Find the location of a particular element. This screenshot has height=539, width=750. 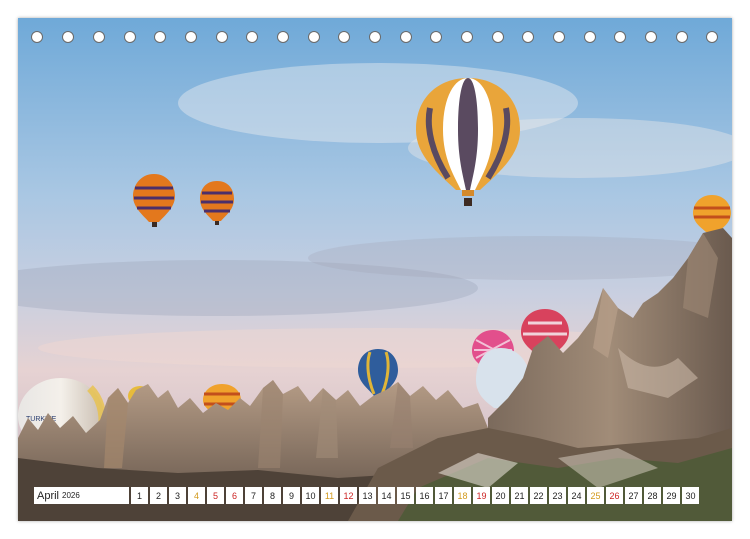

day-cell: 19 is located at coordinates (481, 495).